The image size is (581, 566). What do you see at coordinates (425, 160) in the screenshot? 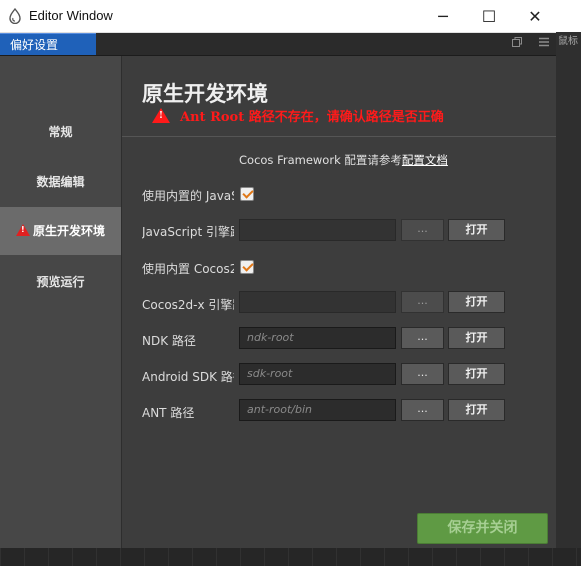
I see `config-doc-link: 配置文档` at bounding box center [425, 160].